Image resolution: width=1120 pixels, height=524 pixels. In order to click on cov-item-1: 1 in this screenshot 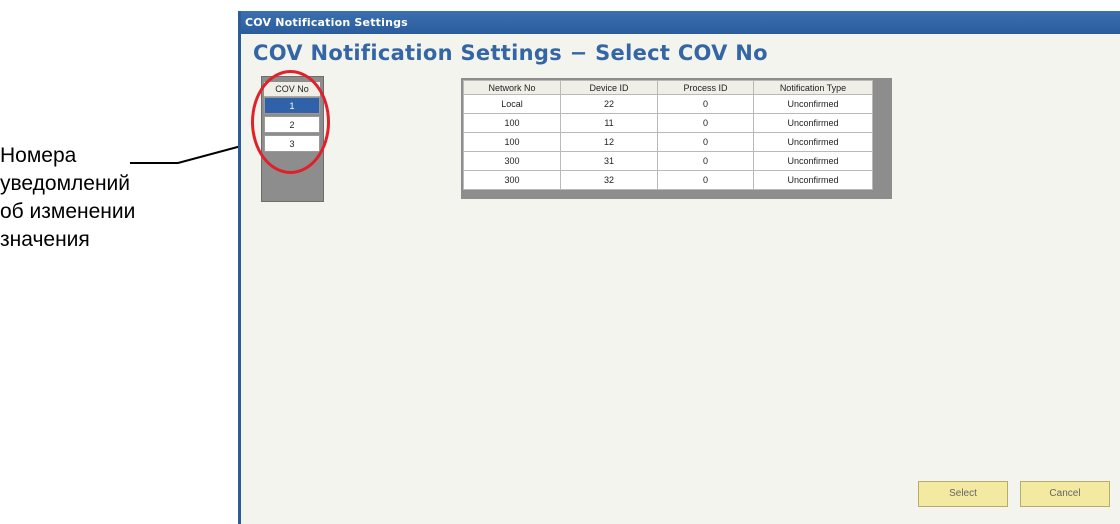, I will do `click(292, 105)`.